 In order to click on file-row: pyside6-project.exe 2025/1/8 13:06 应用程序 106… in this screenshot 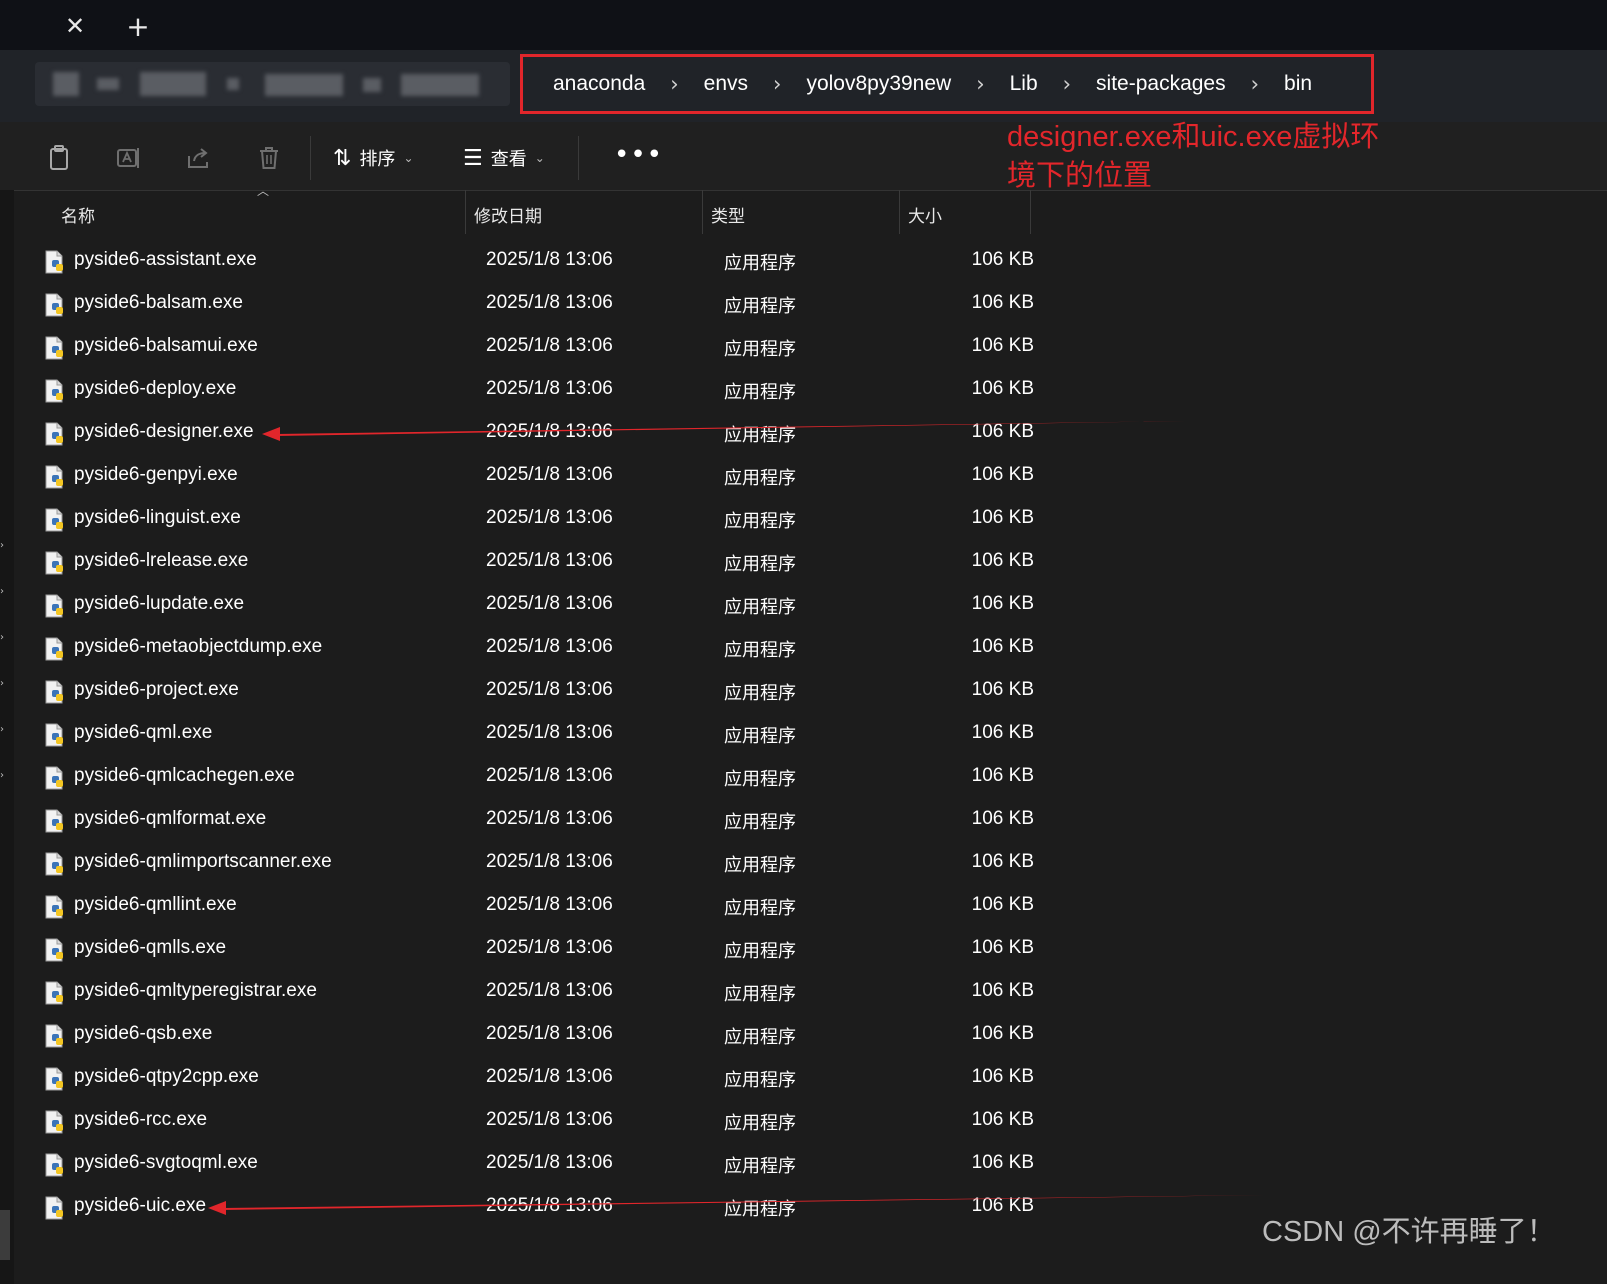, I will do `click(539, 691)`.